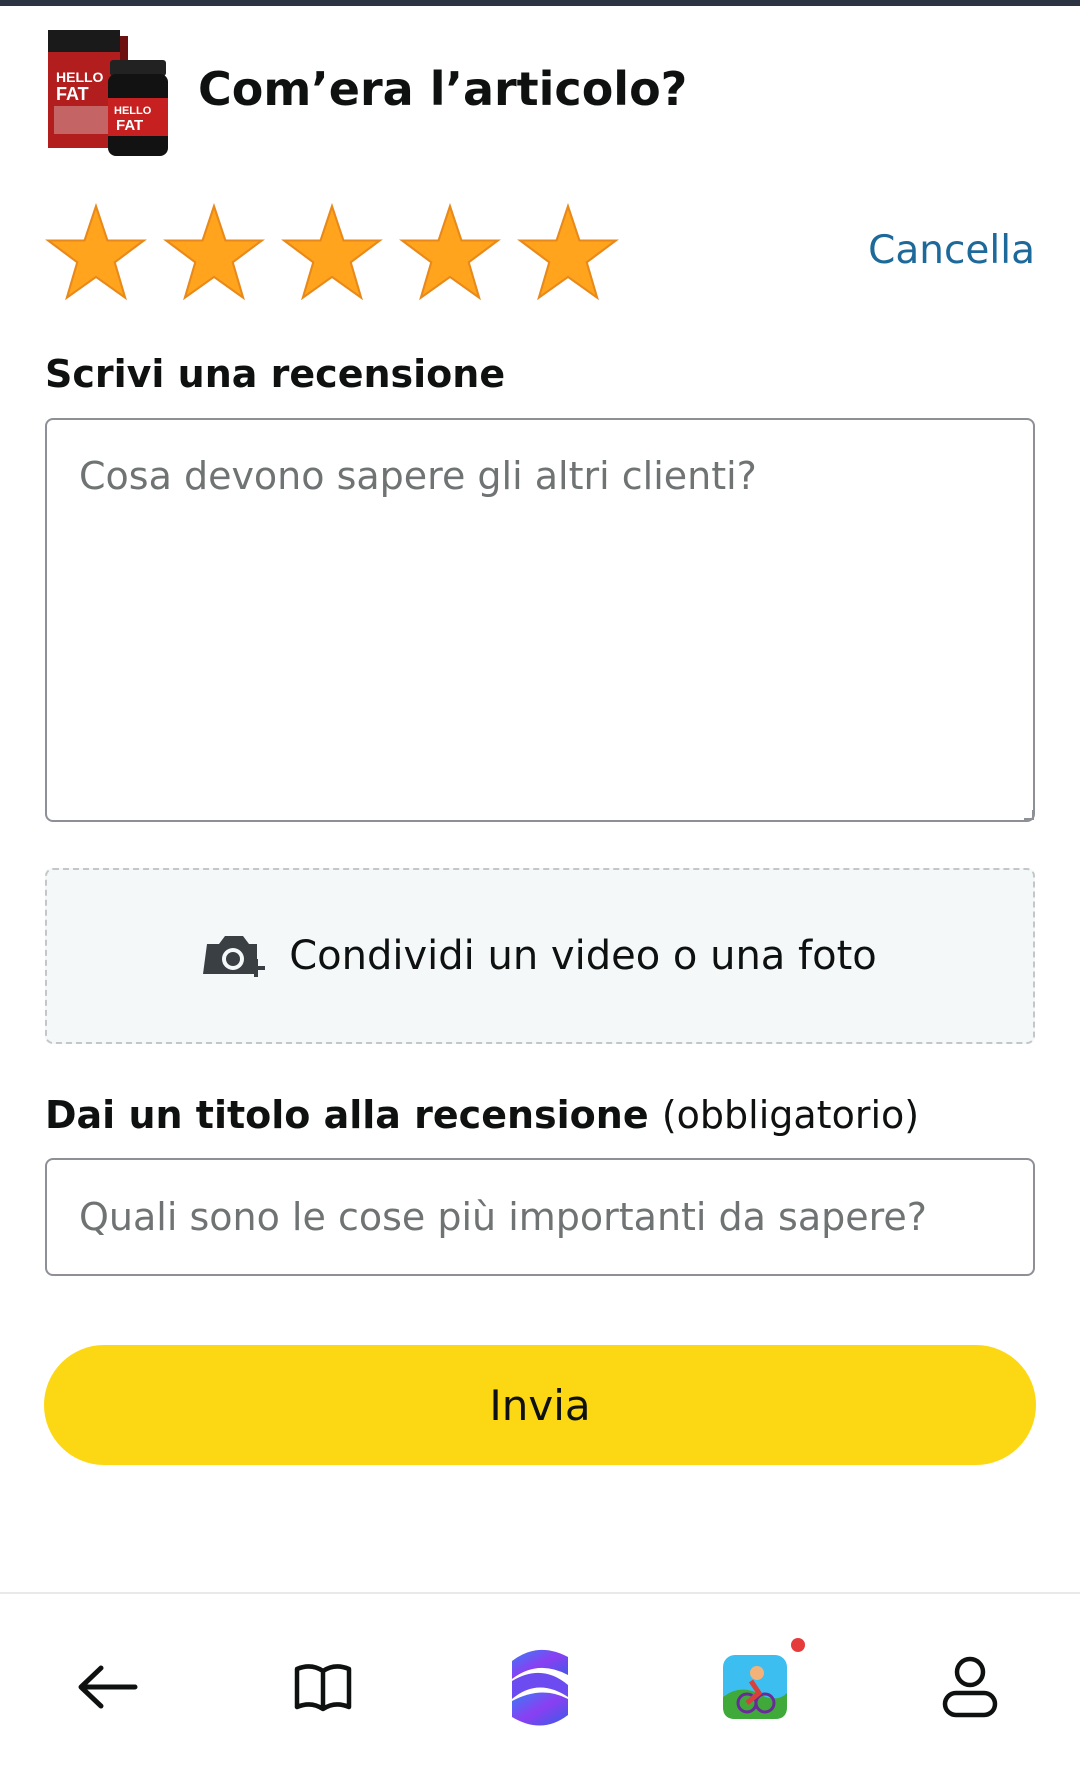  Describe the element at coordinates (108, 93) in the screenshot. I see `product-thumbnail: HELLO FAT HELLO FAT` at that location.